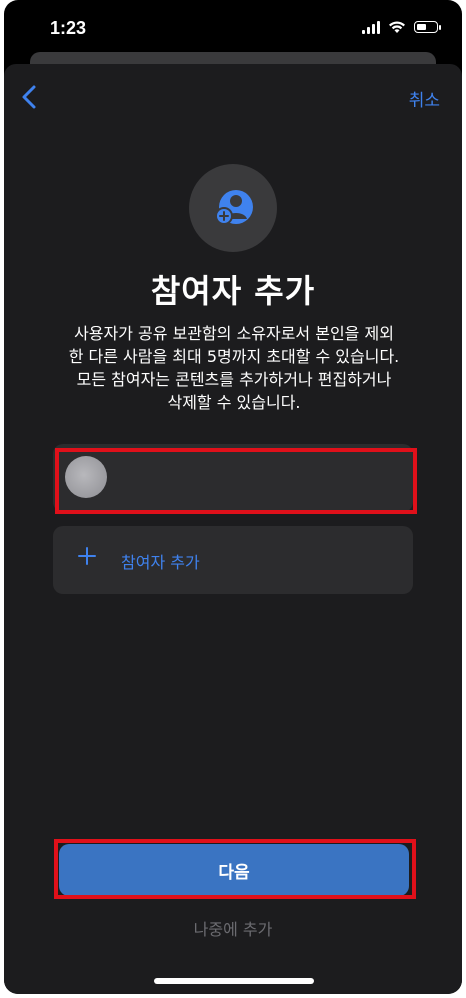  I want to click on add-later-button: 나중에 추가, so click(233, 928).